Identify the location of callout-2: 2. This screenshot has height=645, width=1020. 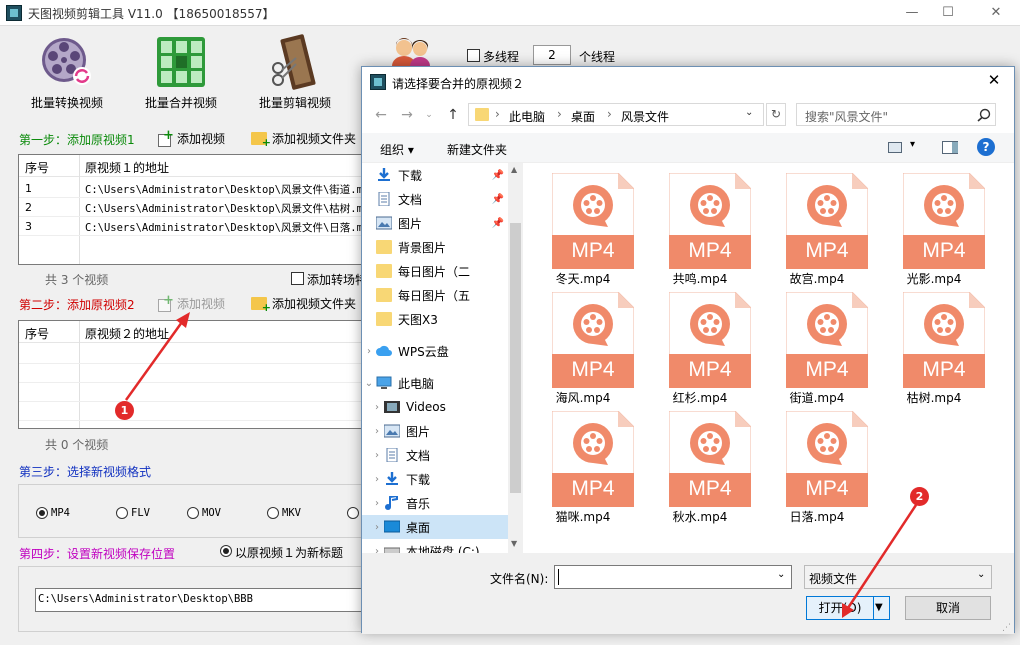
(919, 496).